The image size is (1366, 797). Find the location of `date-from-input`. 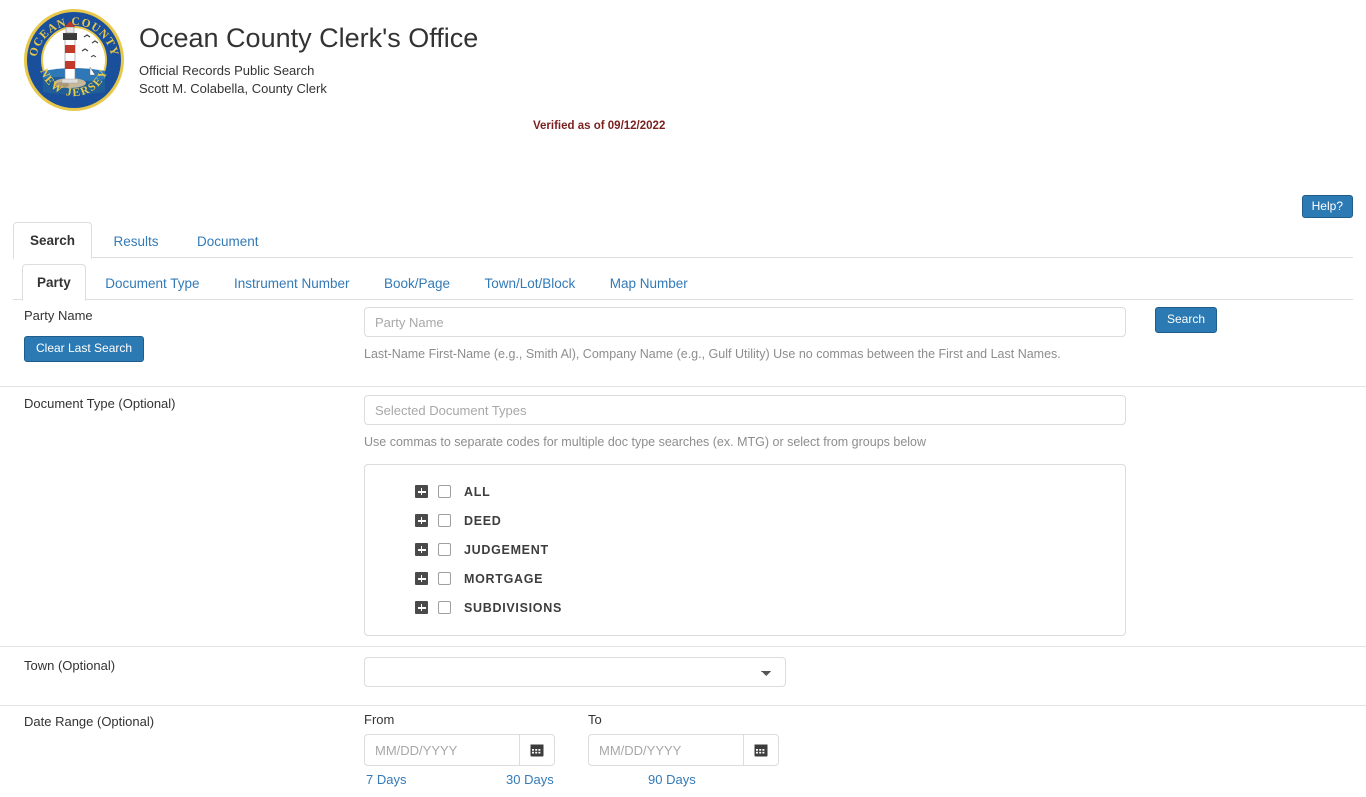

date-from-input is located at coordinates (441, 750).